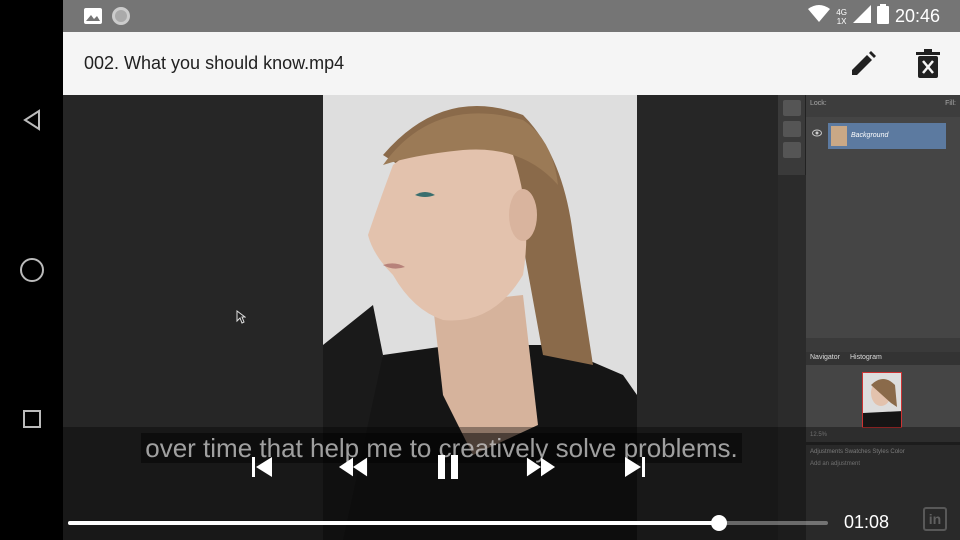  Describe the element at coordinates (511, 63) in the screenshot. I see `app-bar: 002. What you should know.mp4` at that location.